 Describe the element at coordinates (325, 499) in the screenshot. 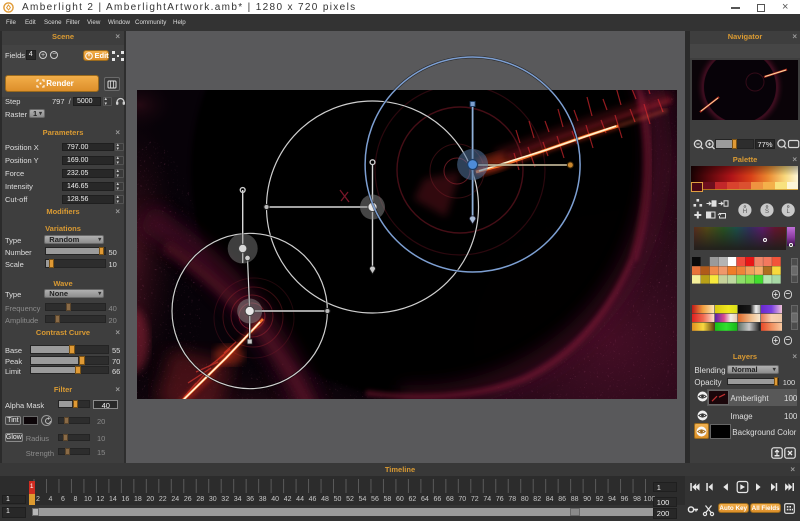

I see `svg-text: 48` at that location.